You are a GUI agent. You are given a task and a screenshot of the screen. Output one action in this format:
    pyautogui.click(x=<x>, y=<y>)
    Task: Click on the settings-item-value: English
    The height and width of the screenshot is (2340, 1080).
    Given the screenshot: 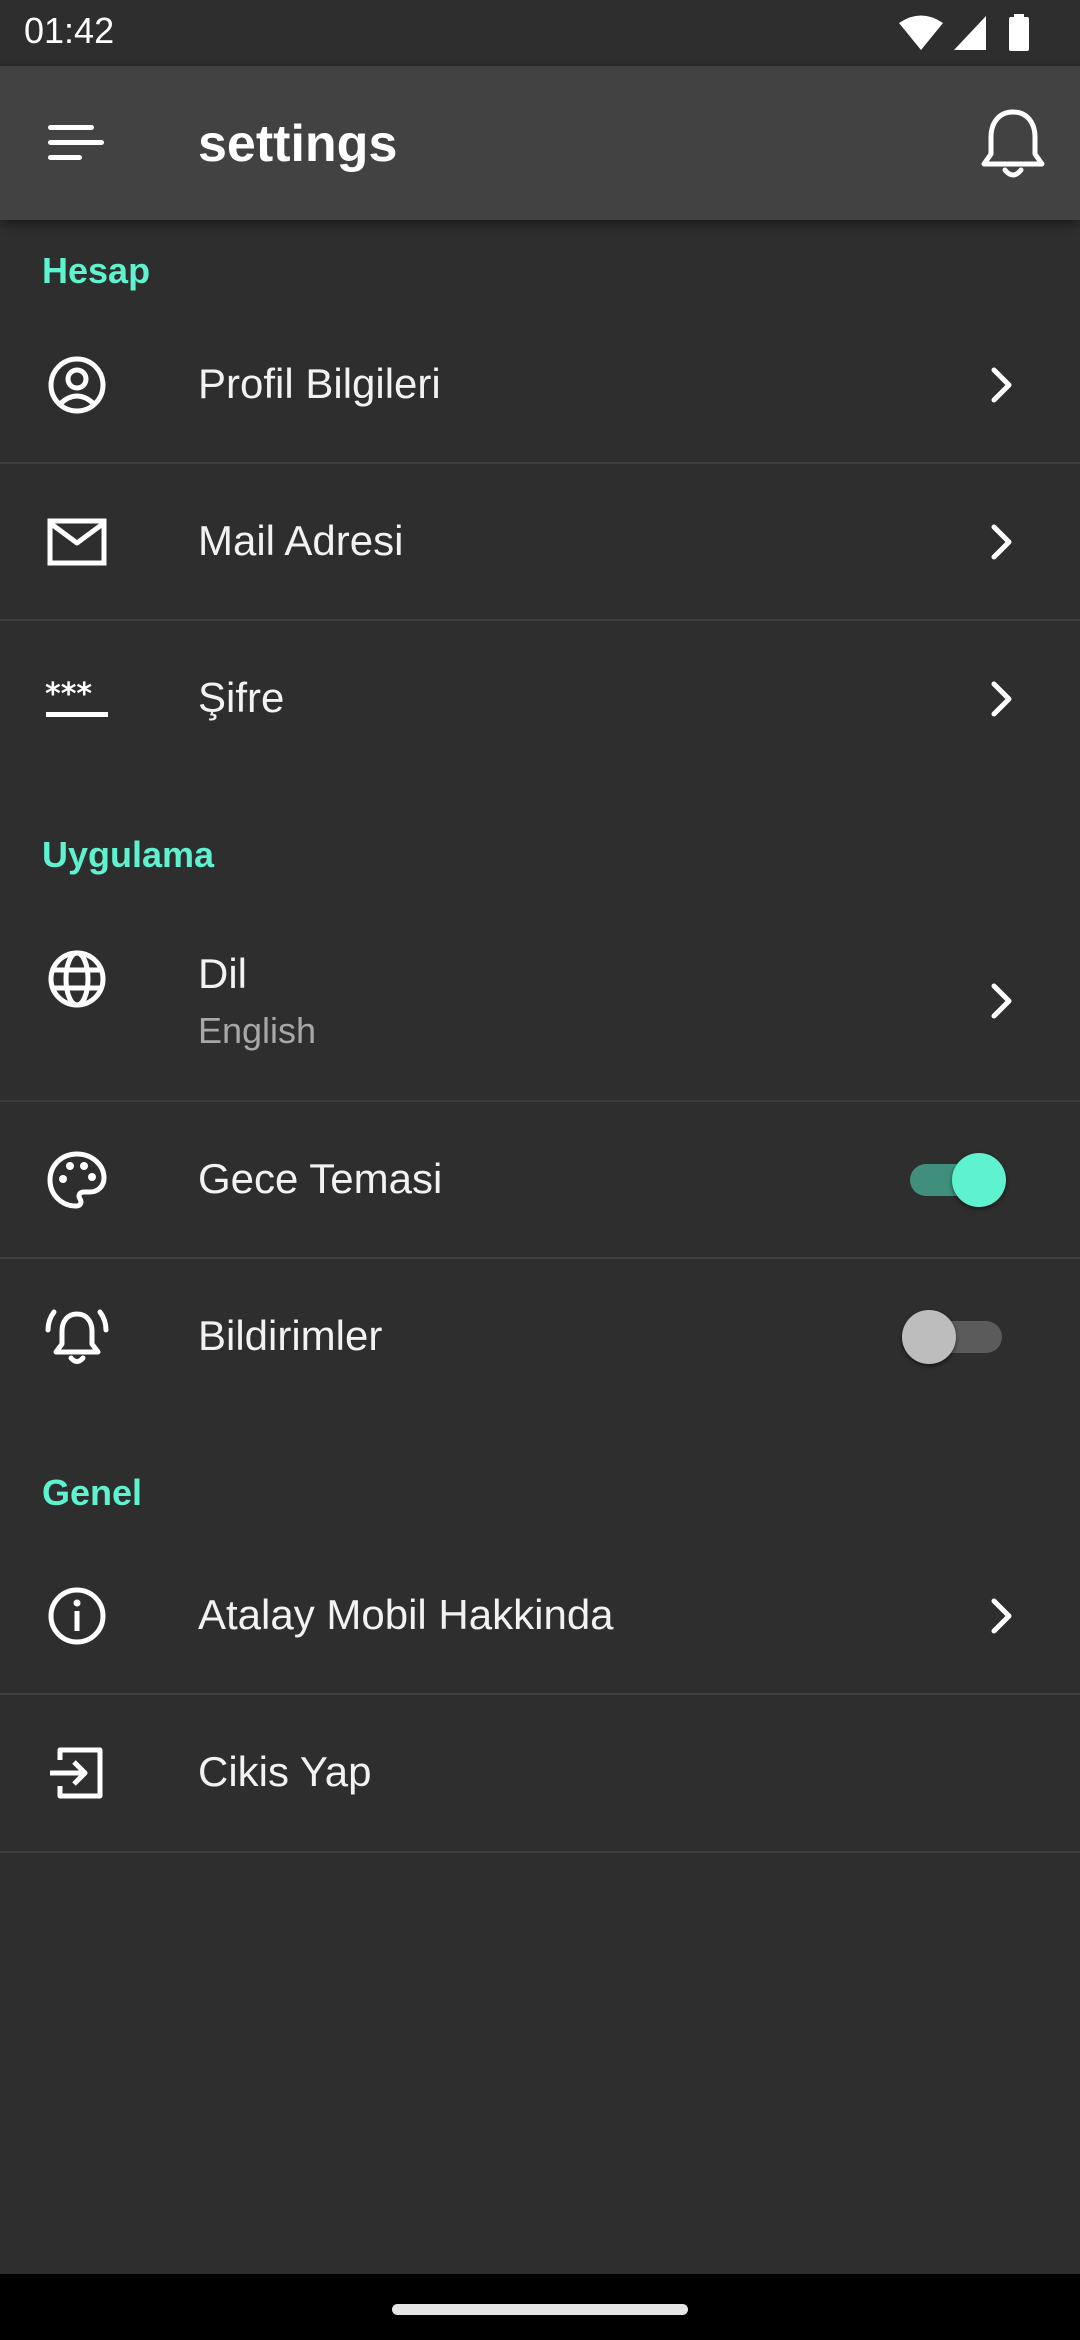 What is the action you would take?
    pyautogui.click(x=257, y=1030)
    